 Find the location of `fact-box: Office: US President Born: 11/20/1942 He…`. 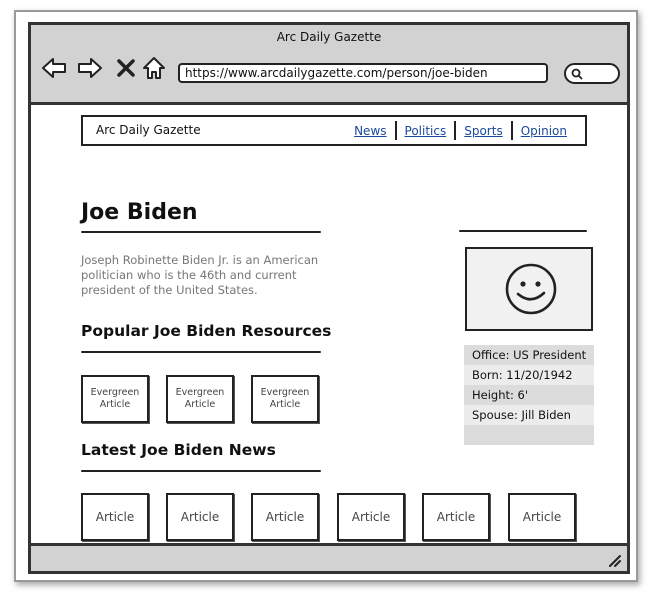

fact-box: Office: US President Born: 11/20/1942 He… is located at coordinates (529, 395).